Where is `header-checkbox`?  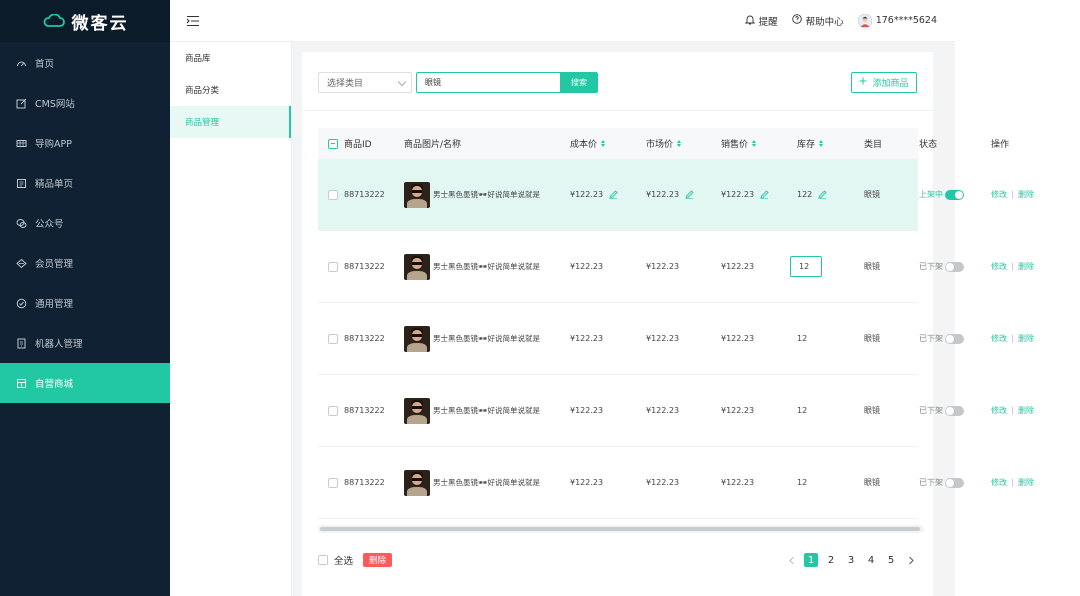 header-checkbox is located at coordinates (333, 143).